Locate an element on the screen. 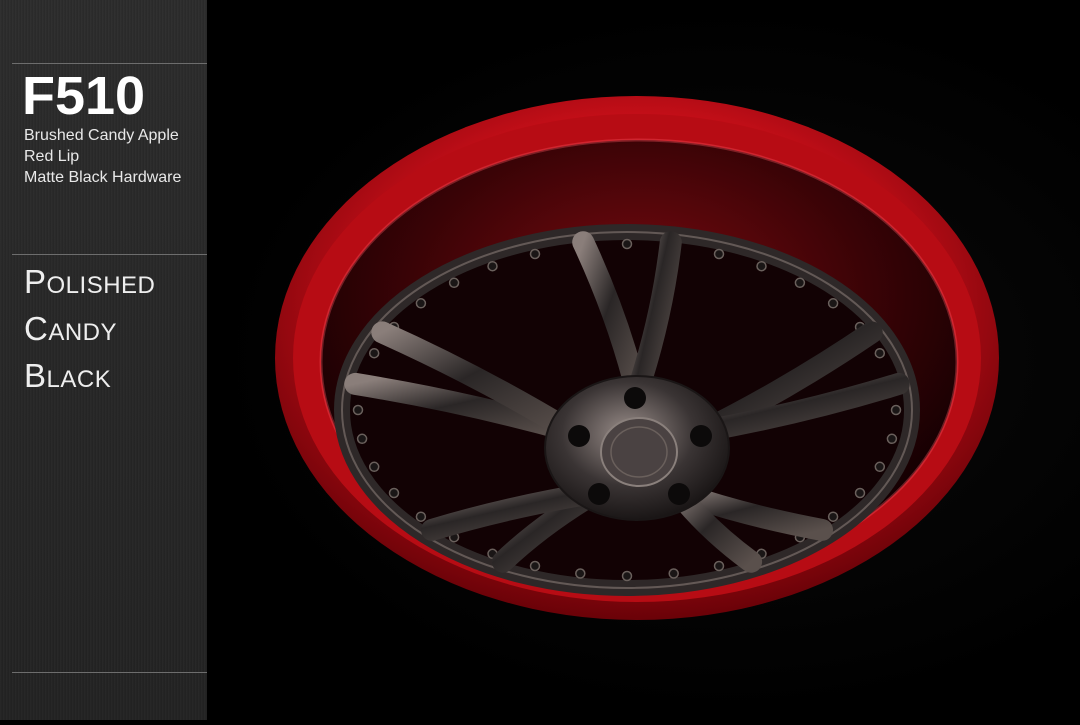  finish-word-2-initial: C is located at coordinates (36, 328).